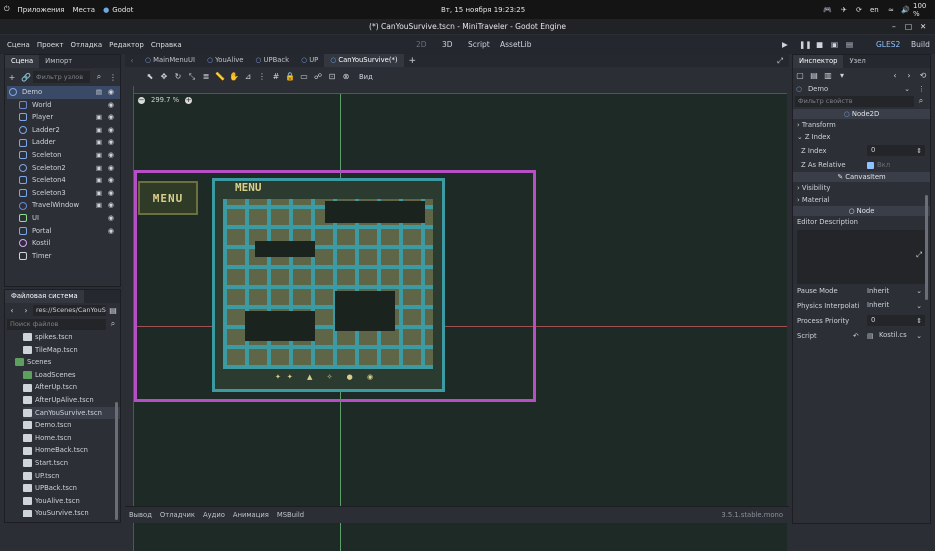 This screenshot has height=551, width=935. Describe the element at coordinates (920, 44) in the screenshot. I see `build-button: Build` at that location.